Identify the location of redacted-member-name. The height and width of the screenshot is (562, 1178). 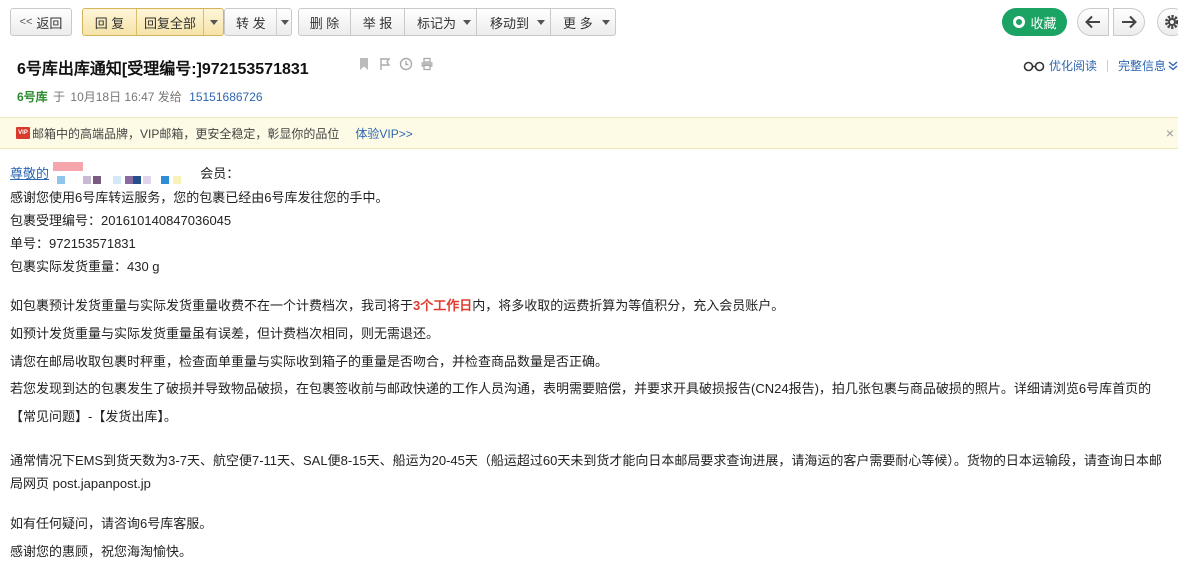
(124, 172).